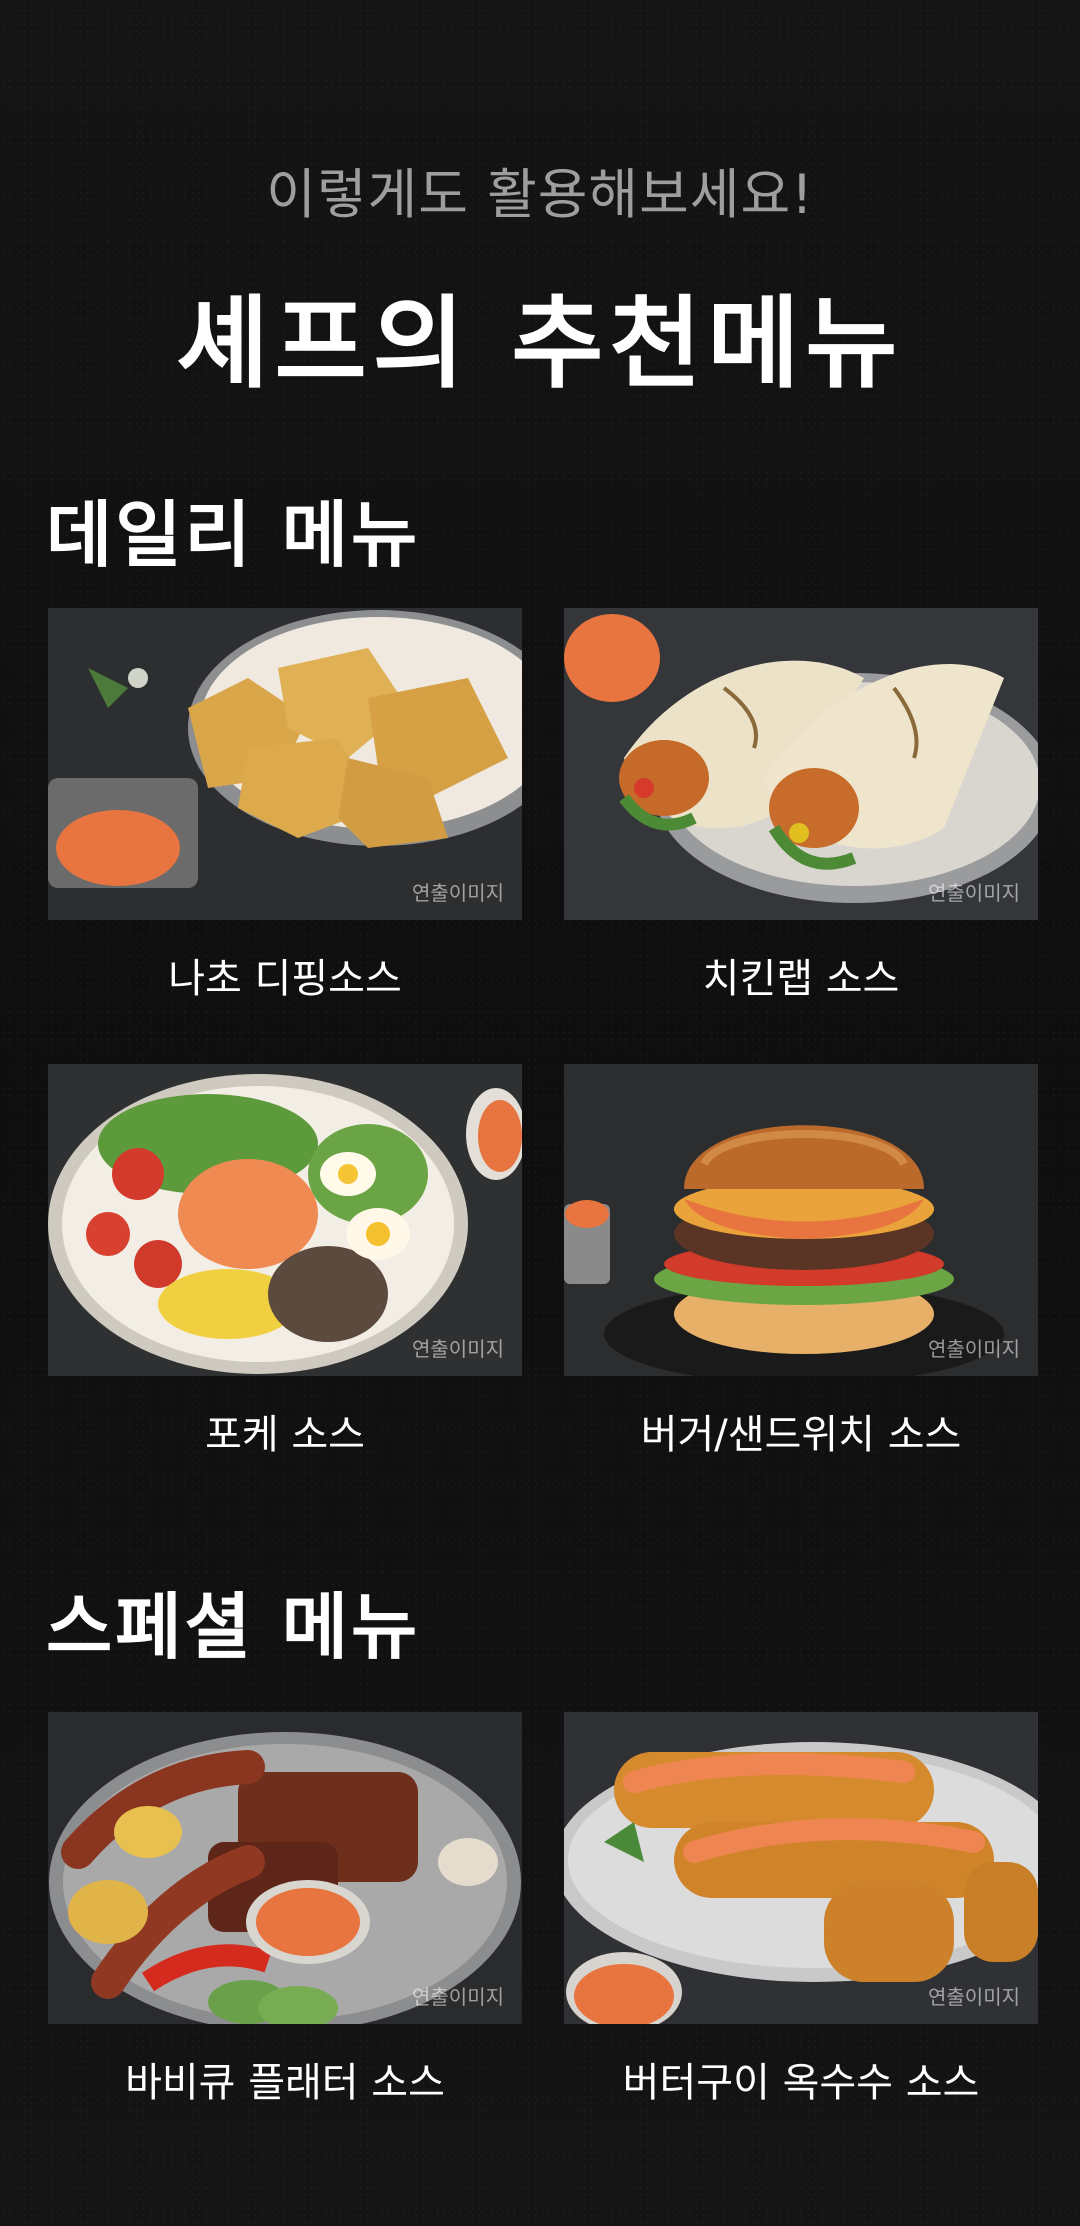 The image size is (1080, 2226). I want to click on menu-card-nacho: 연출이미지 나초 디핑소스, so click(285, 806).